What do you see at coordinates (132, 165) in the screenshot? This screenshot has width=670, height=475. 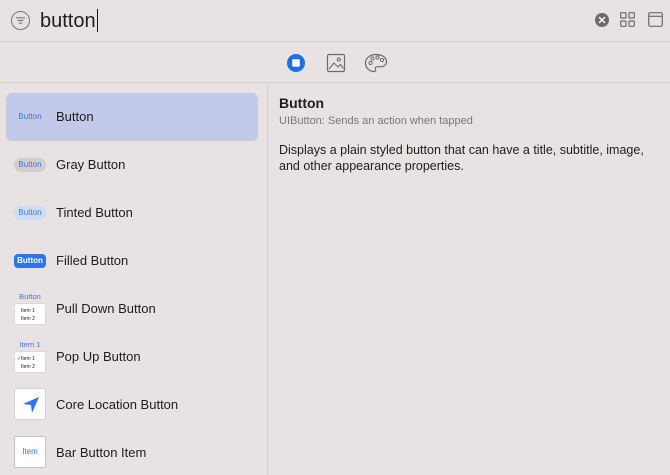 I see `list-item-gray-button: Button Gray Button` at bounding box center [132, 165].